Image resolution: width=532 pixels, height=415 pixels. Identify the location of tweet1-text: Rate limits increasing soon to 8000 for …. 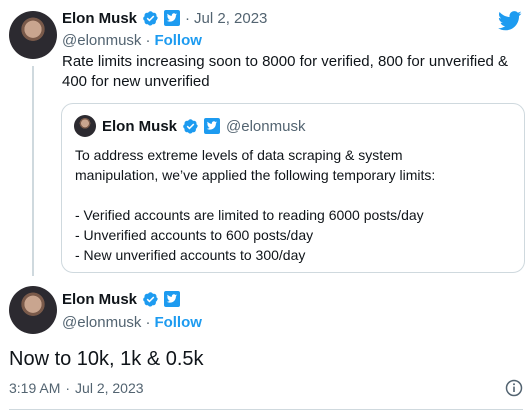
(292, 72).